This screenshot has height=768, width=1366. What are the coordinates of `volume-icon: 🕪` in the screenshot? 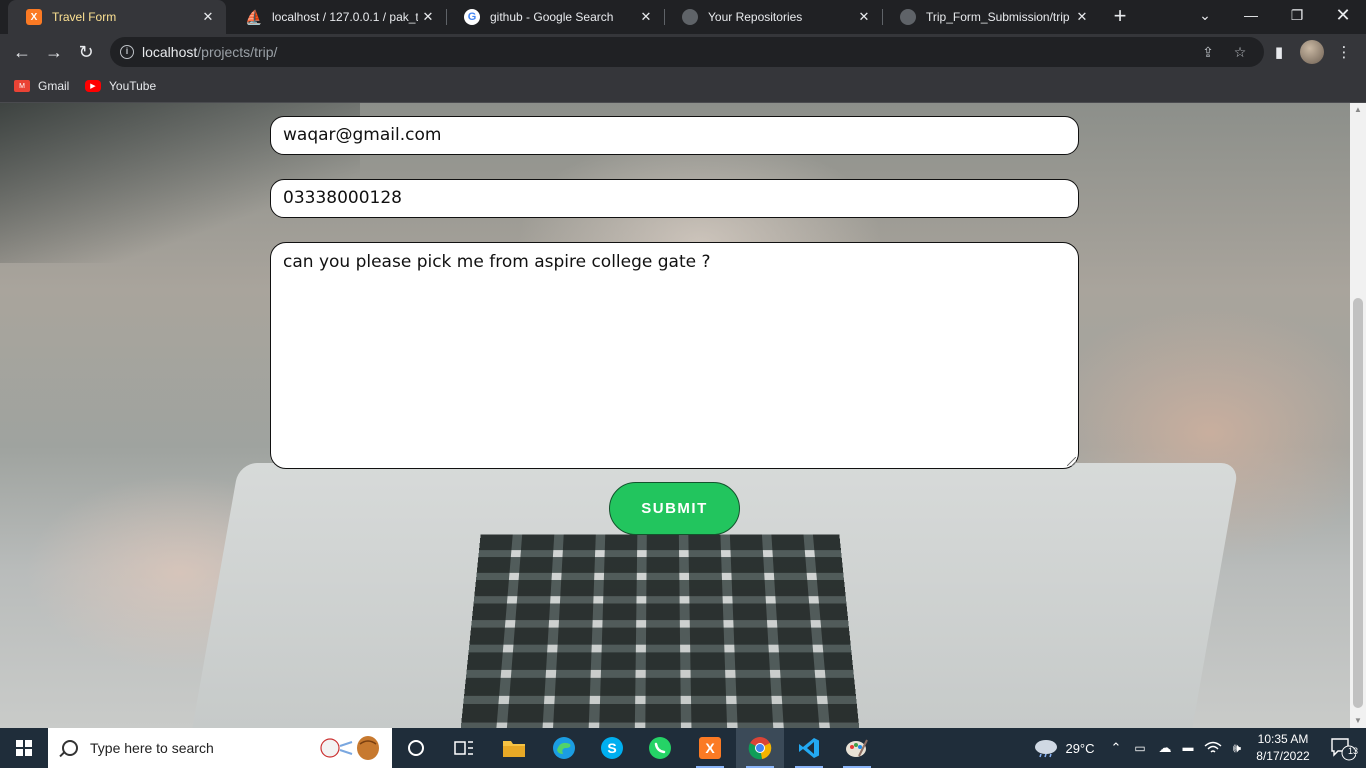 It's located at (1237, 748).